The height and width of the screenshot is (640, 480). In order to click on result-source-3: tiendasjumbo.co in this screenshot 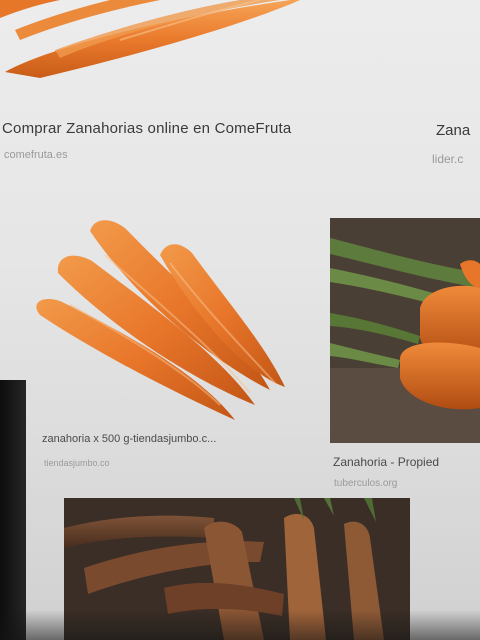, I will do `click(77, 463)`.